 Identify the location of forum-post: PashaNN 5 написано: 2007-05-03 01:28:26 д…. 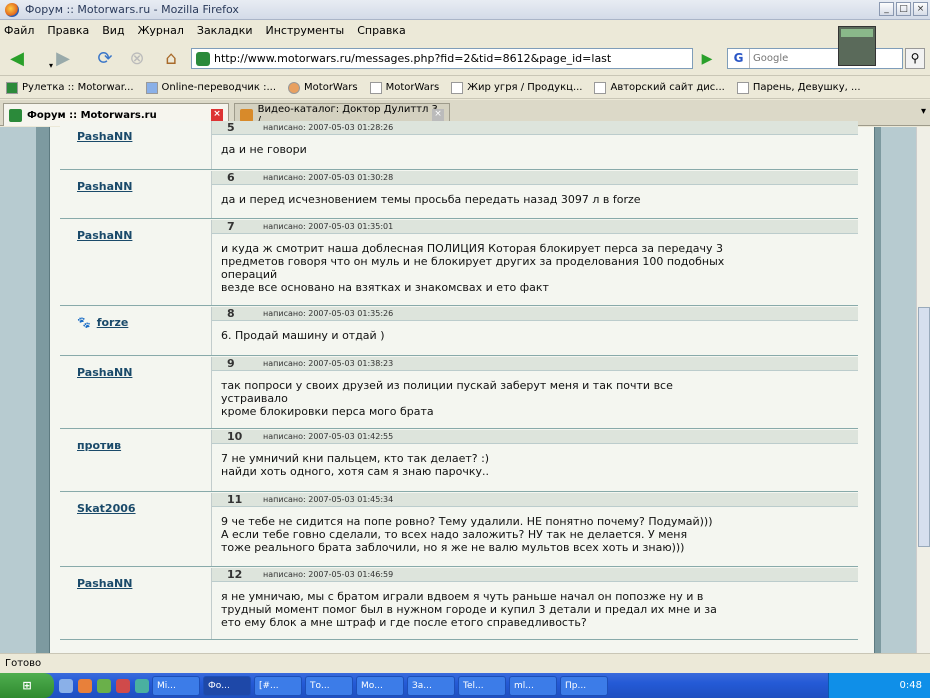
(459, 145).